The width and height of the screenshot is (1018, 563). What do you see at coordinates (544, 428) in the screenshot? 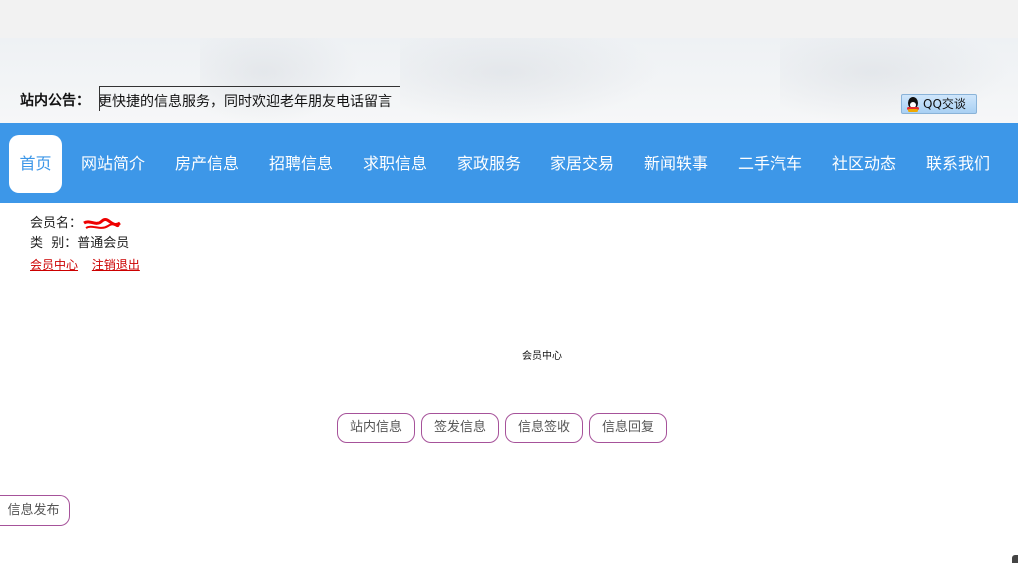
I see `receive-message-button: 信息签收` at bounding box center [544, 428].